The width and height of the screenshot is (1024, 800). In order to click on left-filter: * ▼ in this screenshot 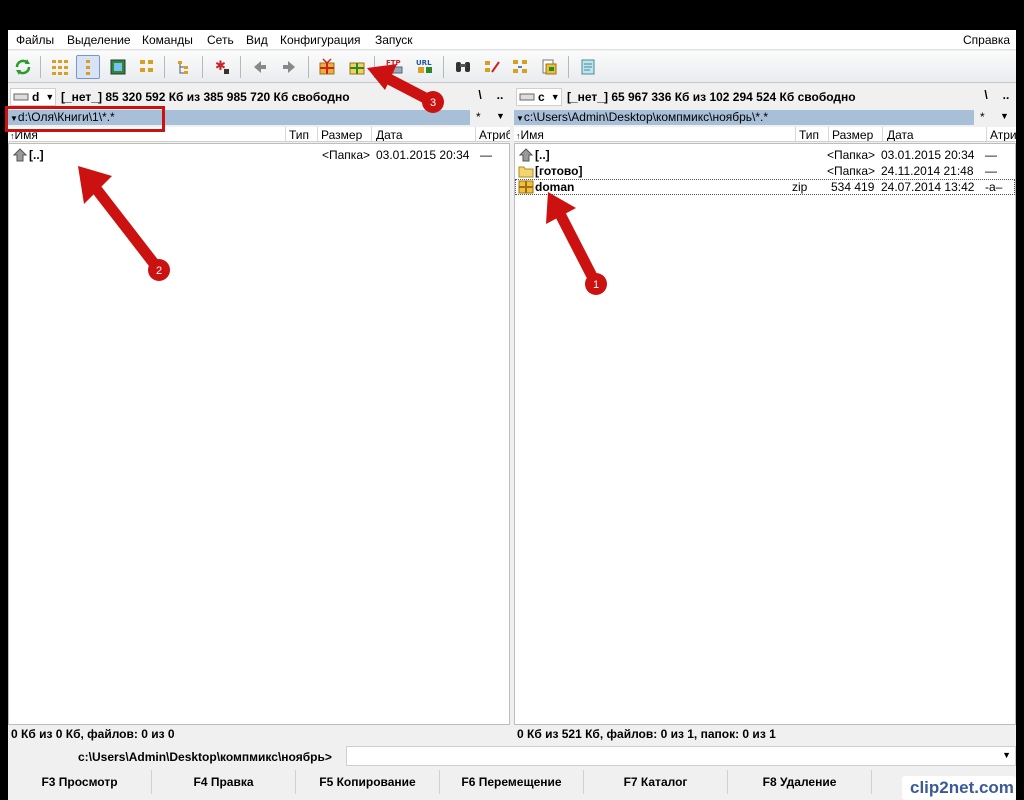, I will do `click(493, 117)`.